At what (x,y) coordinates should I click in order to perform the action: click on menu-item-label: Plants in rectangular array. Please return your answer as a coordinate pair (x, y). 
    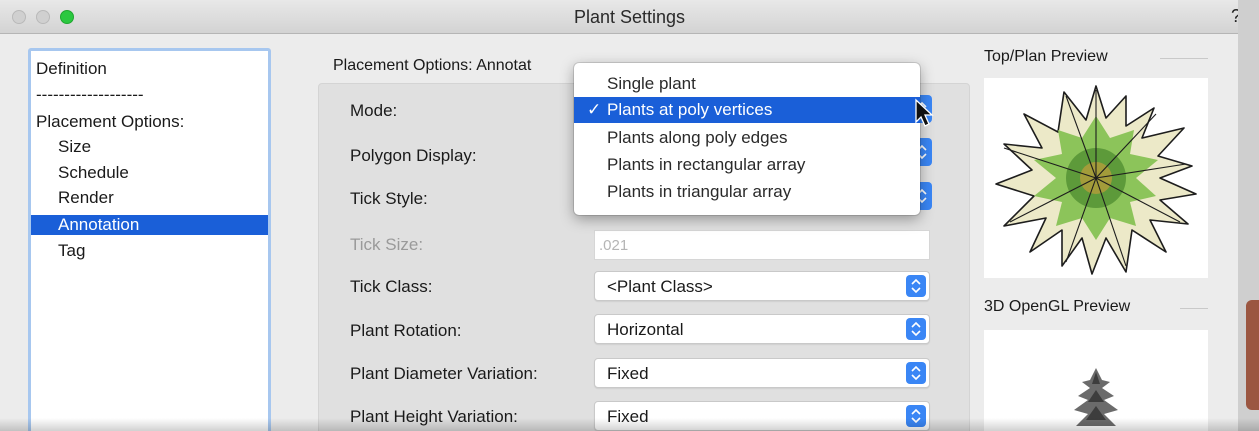
    Looking at the image, I should click on (706, 164).